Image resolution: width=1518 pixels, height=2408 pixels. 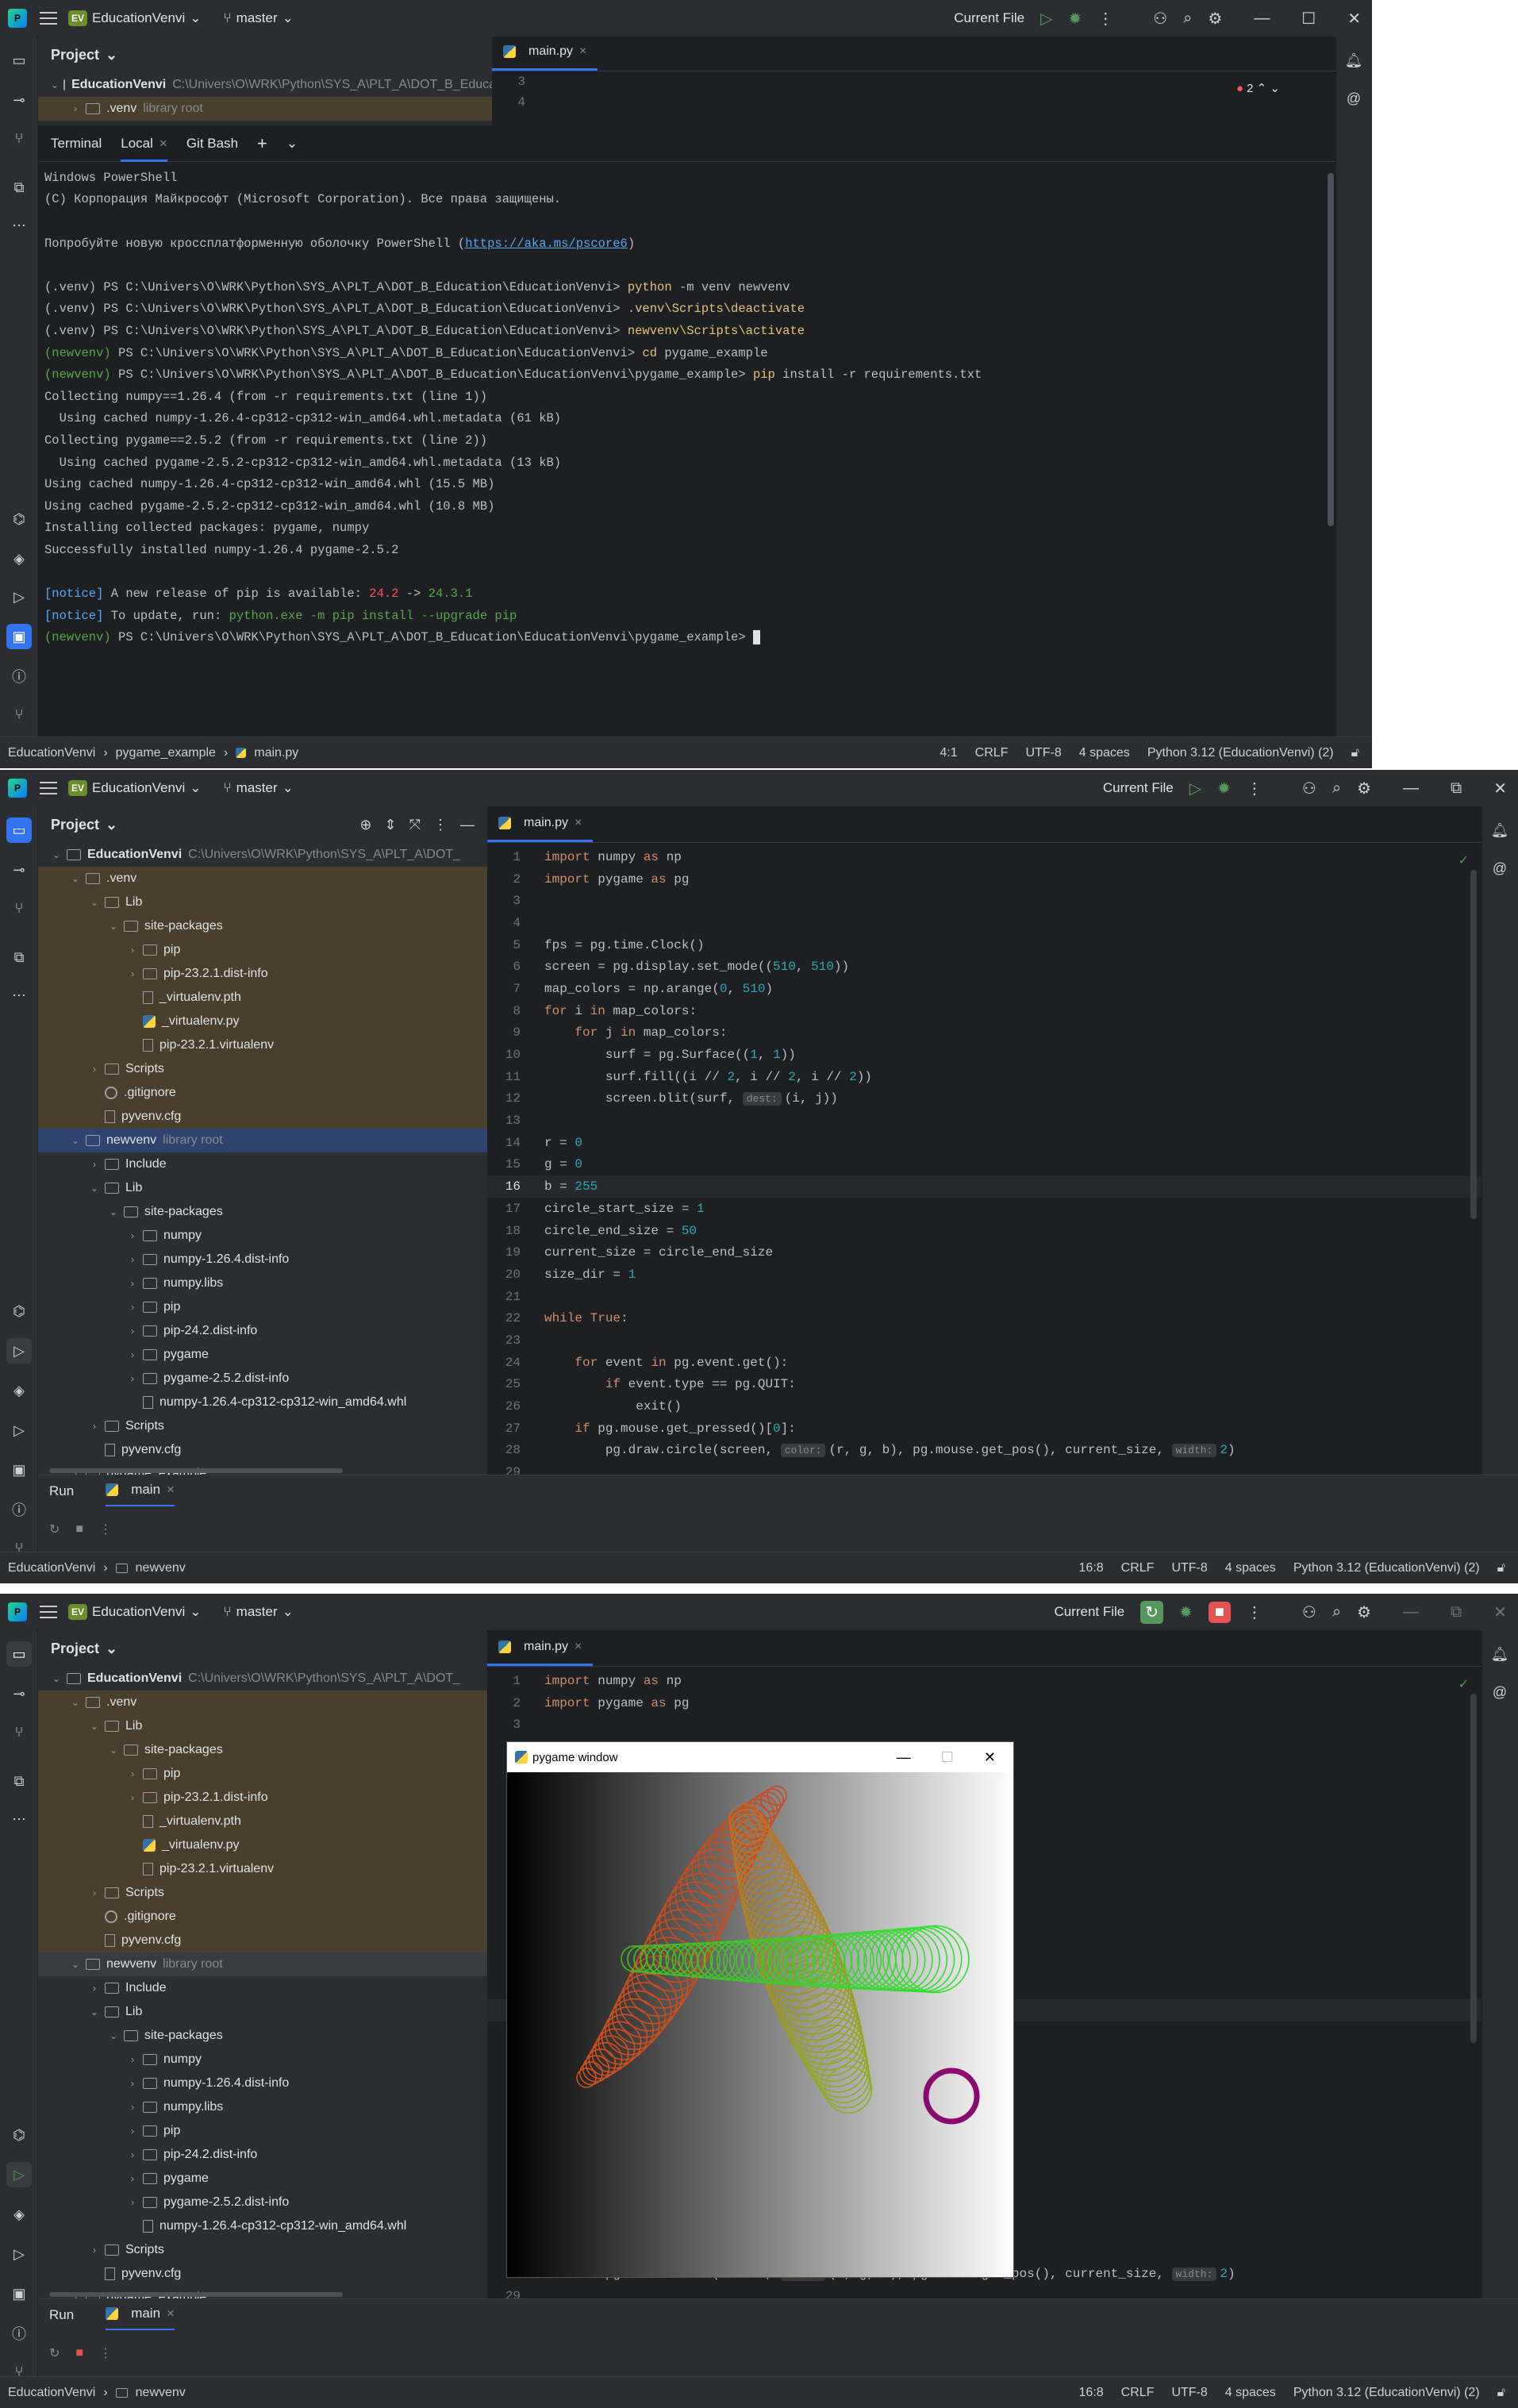 I want to click on tree-row--venv: ⌄ .venv, so click(x=262, y=1702).